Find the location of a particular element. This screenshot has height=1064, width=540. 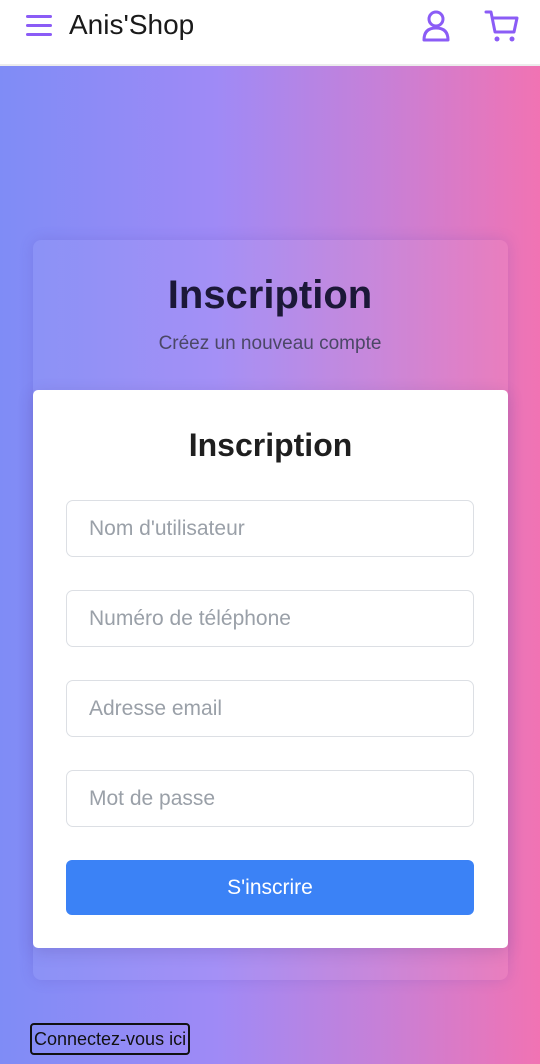

page-title: Inscription is located at coordinates (270, 295).